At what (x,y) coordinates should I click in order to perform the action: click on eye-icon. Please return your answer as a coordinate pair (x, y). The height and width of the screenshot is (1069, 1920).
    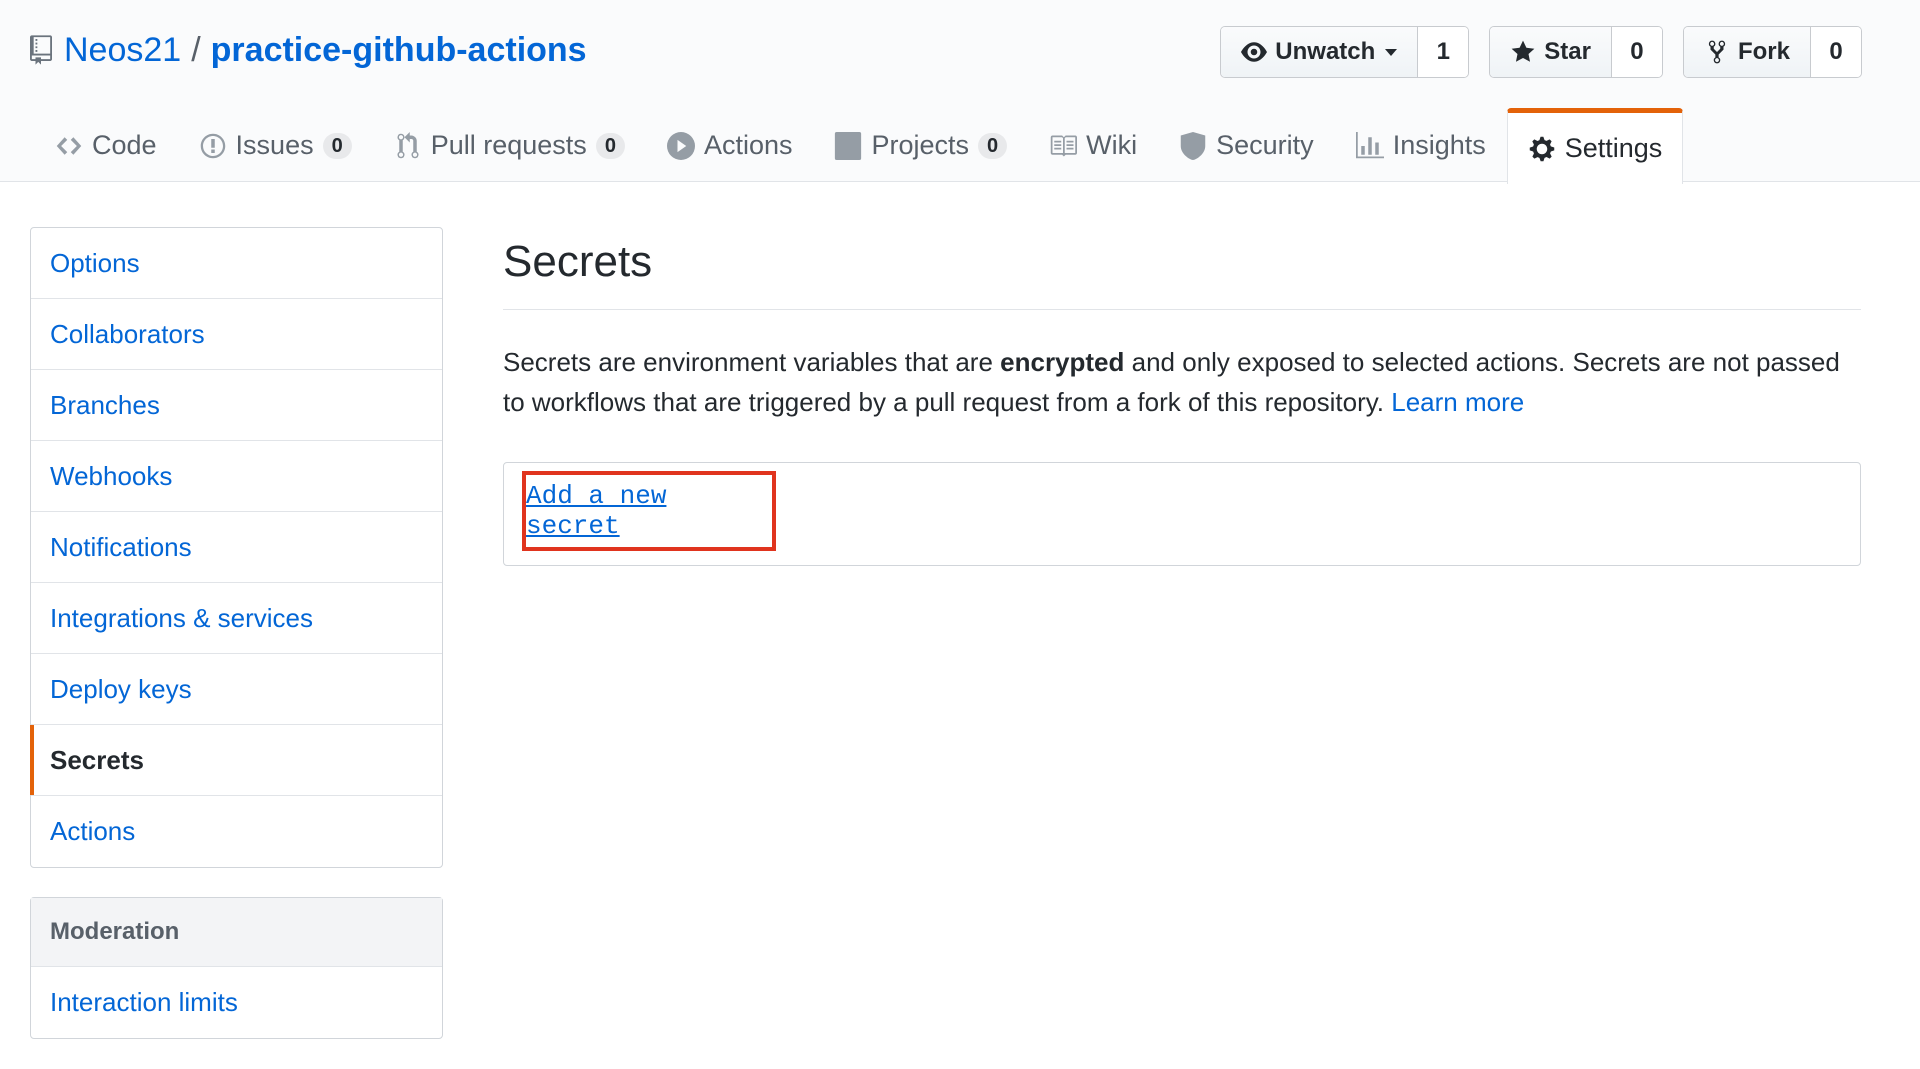
    Looking at the image, I should click on (1254, 52).